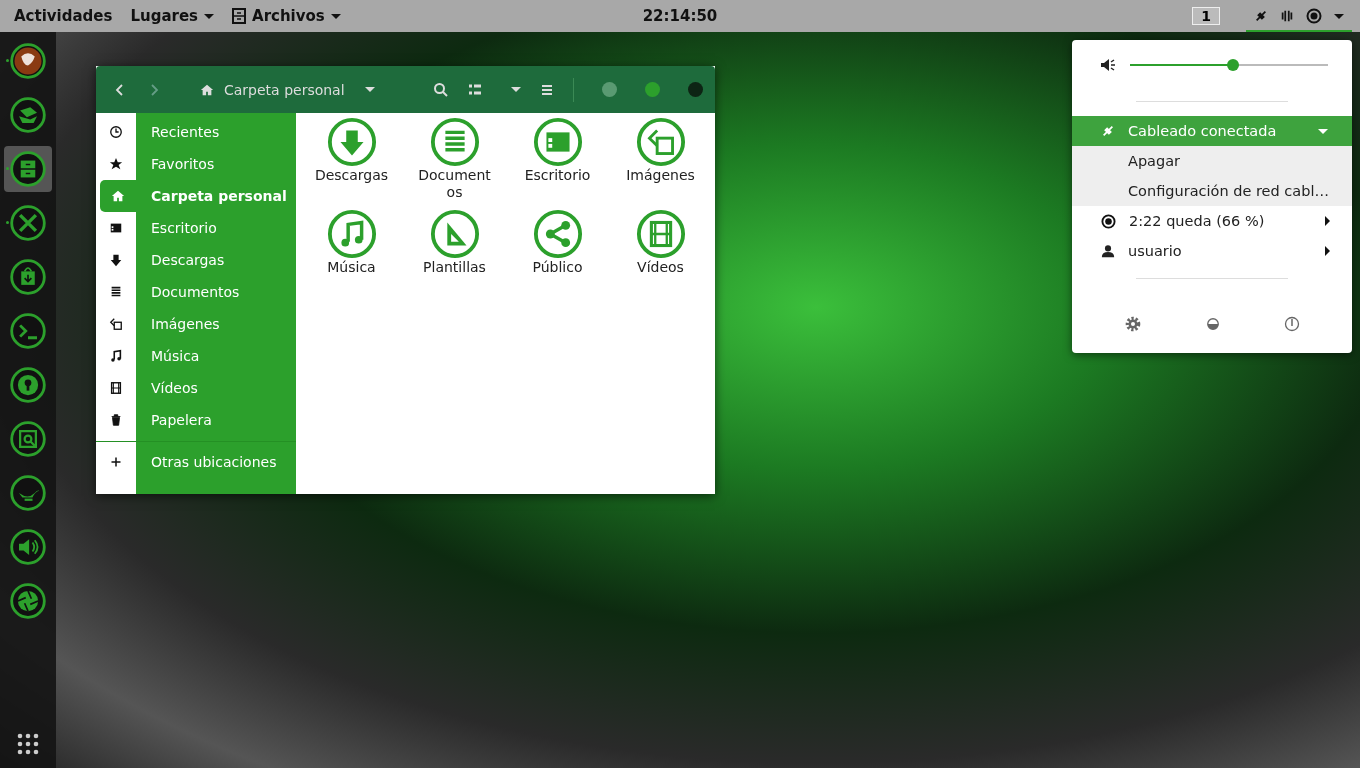  I want to click on down-arrow-icon, so click(116, 260).